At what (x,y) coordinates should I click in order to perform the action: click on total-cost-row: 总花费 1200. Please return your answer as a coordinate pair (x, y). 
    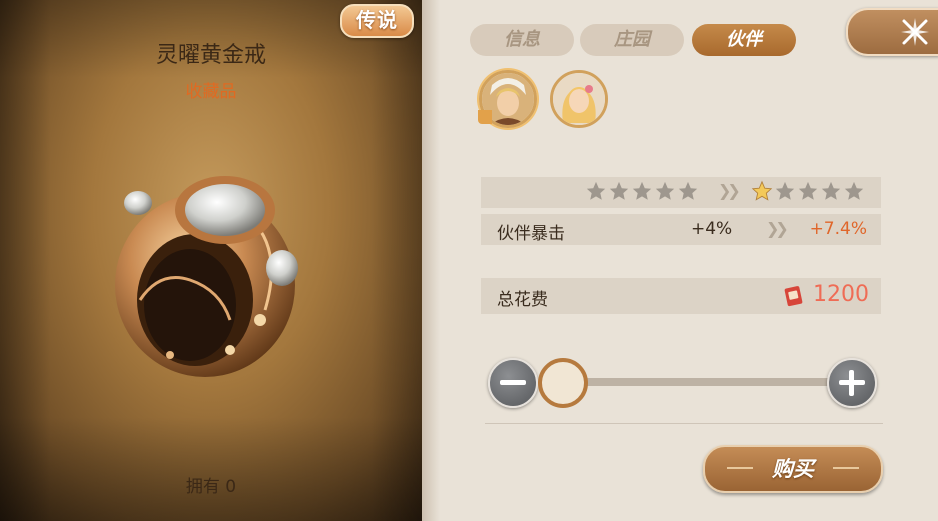
    Looking at the image, I should click on (681, 296).